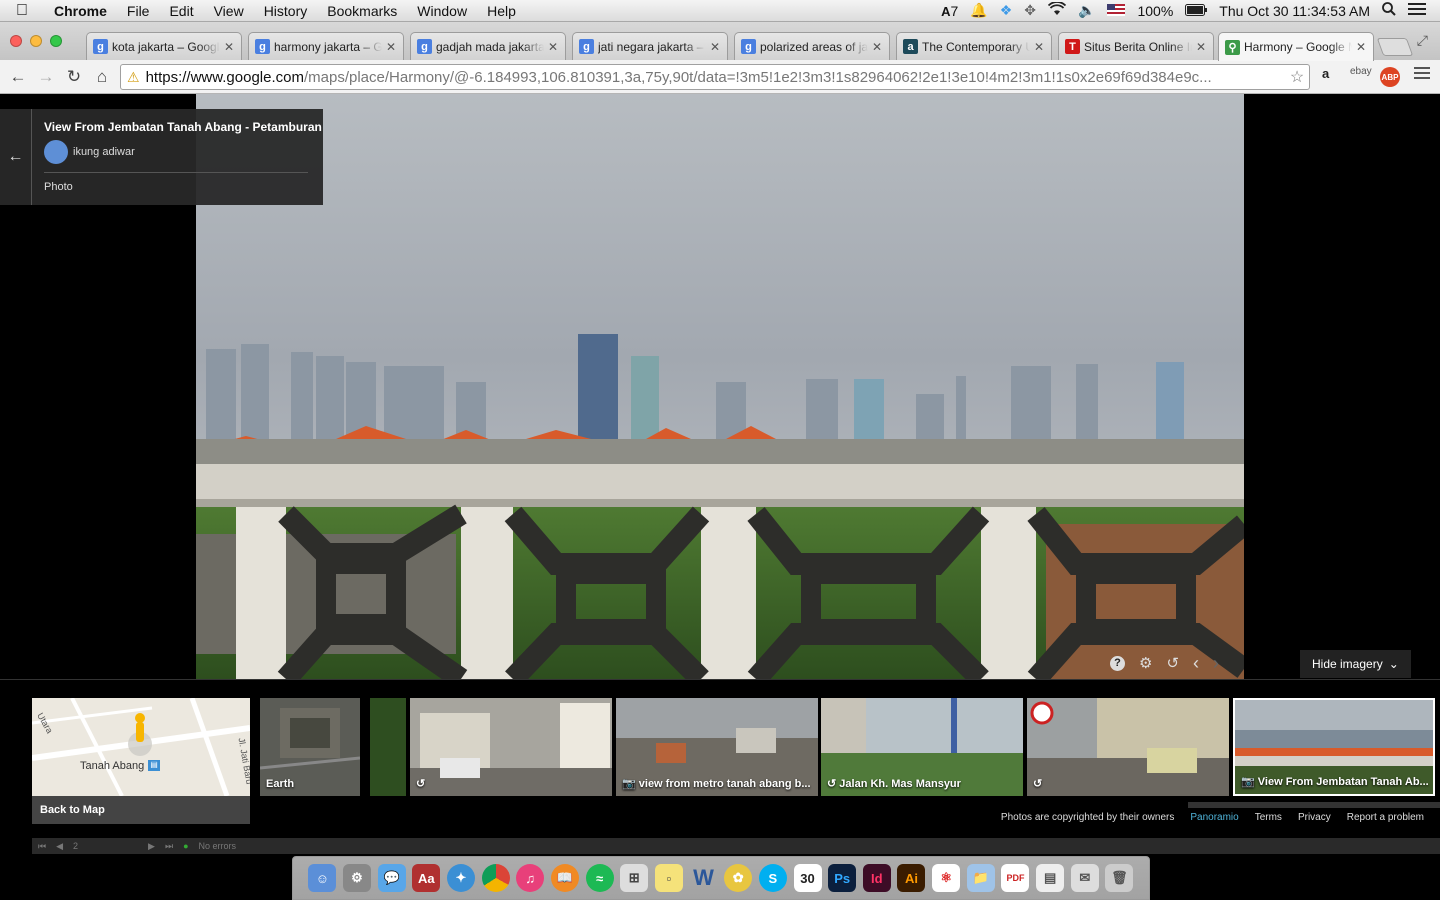 This screenshot has width=1440, height=900. What do you see at coordinates (974, 46) in the screenshot?
I see `tab-contemporary: a The Contemporary U ✕` at bounding box center [974, 46].